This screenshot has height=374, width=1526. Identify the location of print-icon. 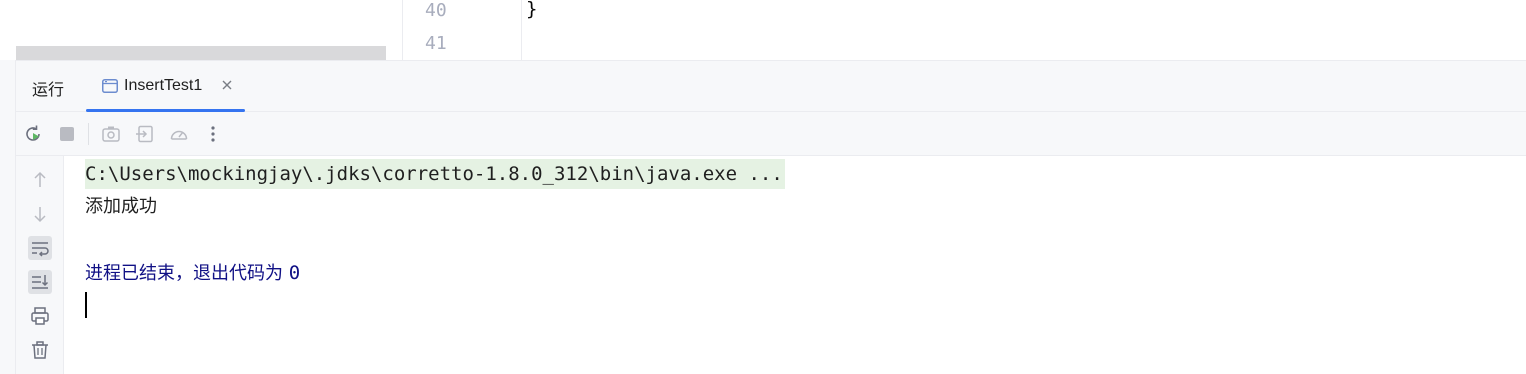
(40, 316).